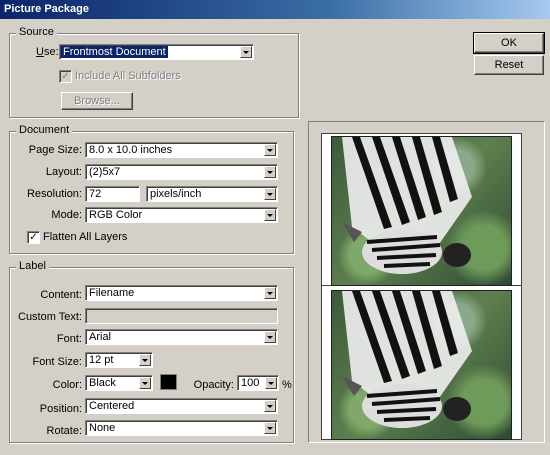 The width and height of the screenshot is (550, 455). What do you see at coordinates (509, 65) in the screenshot?
I see `reset-button: Reset` at bounding box center [509, 65].